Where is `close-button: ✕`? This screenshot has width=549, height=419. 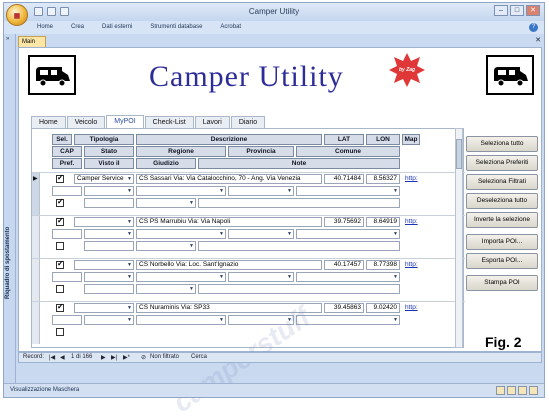 close-button: ✕ is located at coordinates (533, 10).